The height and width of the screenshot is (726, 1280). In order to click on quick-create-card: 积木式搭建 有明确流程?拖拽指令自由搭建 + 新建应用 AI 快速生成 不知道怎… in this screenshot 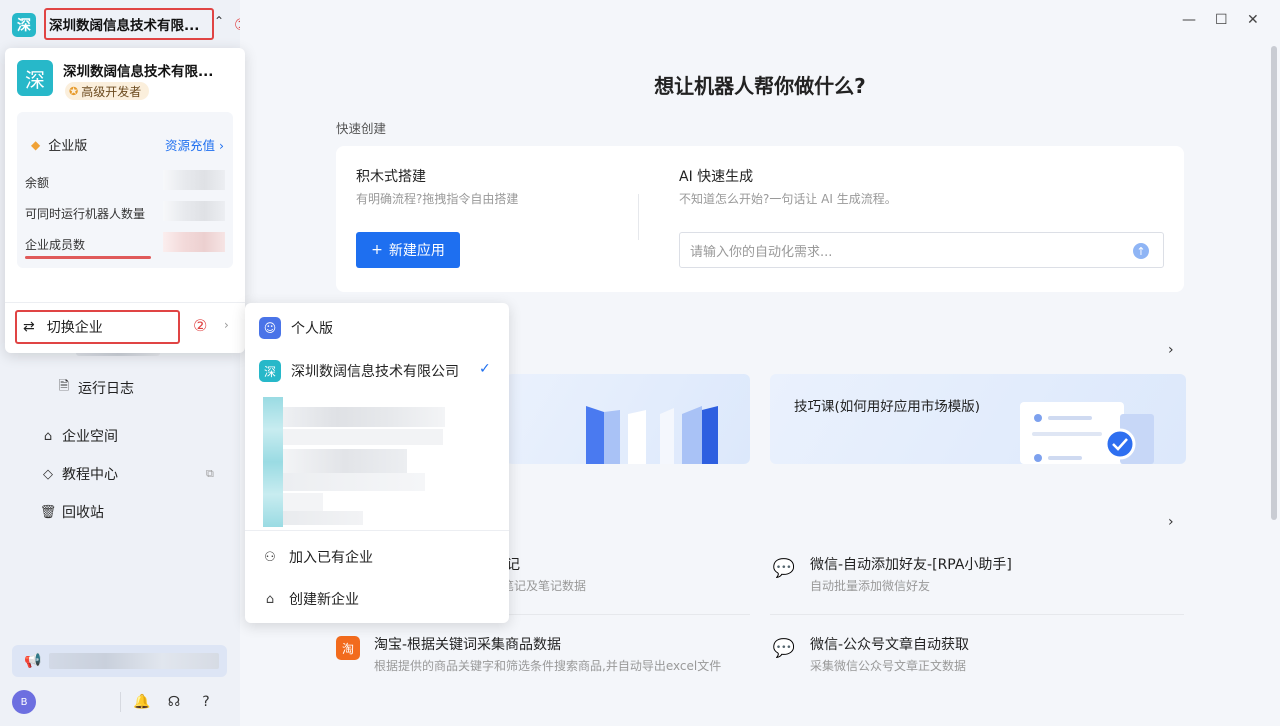, I will do `click(760, 219)`.